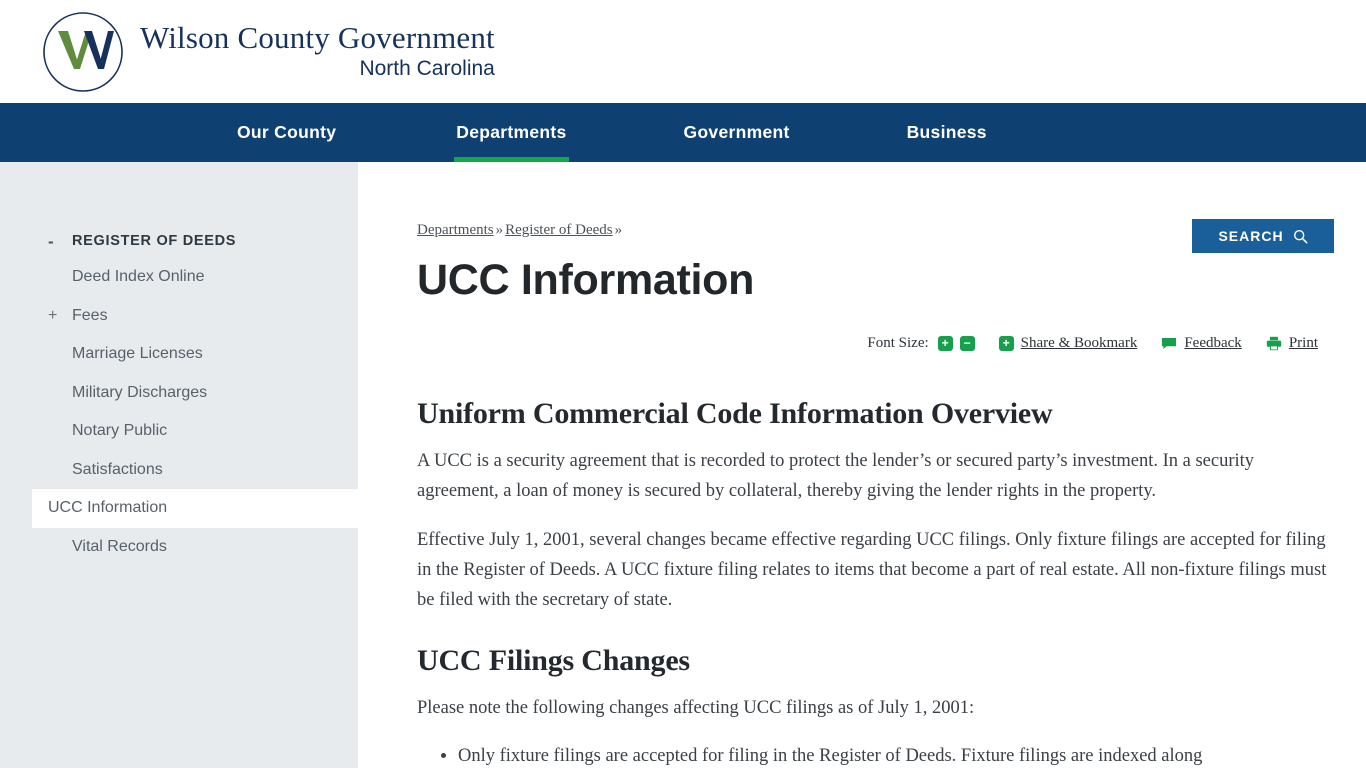  Describe the element at coordinates (179, 470) in the screenshot. I see `sidebar-item-satisfactions: Satisfactions` at that location.